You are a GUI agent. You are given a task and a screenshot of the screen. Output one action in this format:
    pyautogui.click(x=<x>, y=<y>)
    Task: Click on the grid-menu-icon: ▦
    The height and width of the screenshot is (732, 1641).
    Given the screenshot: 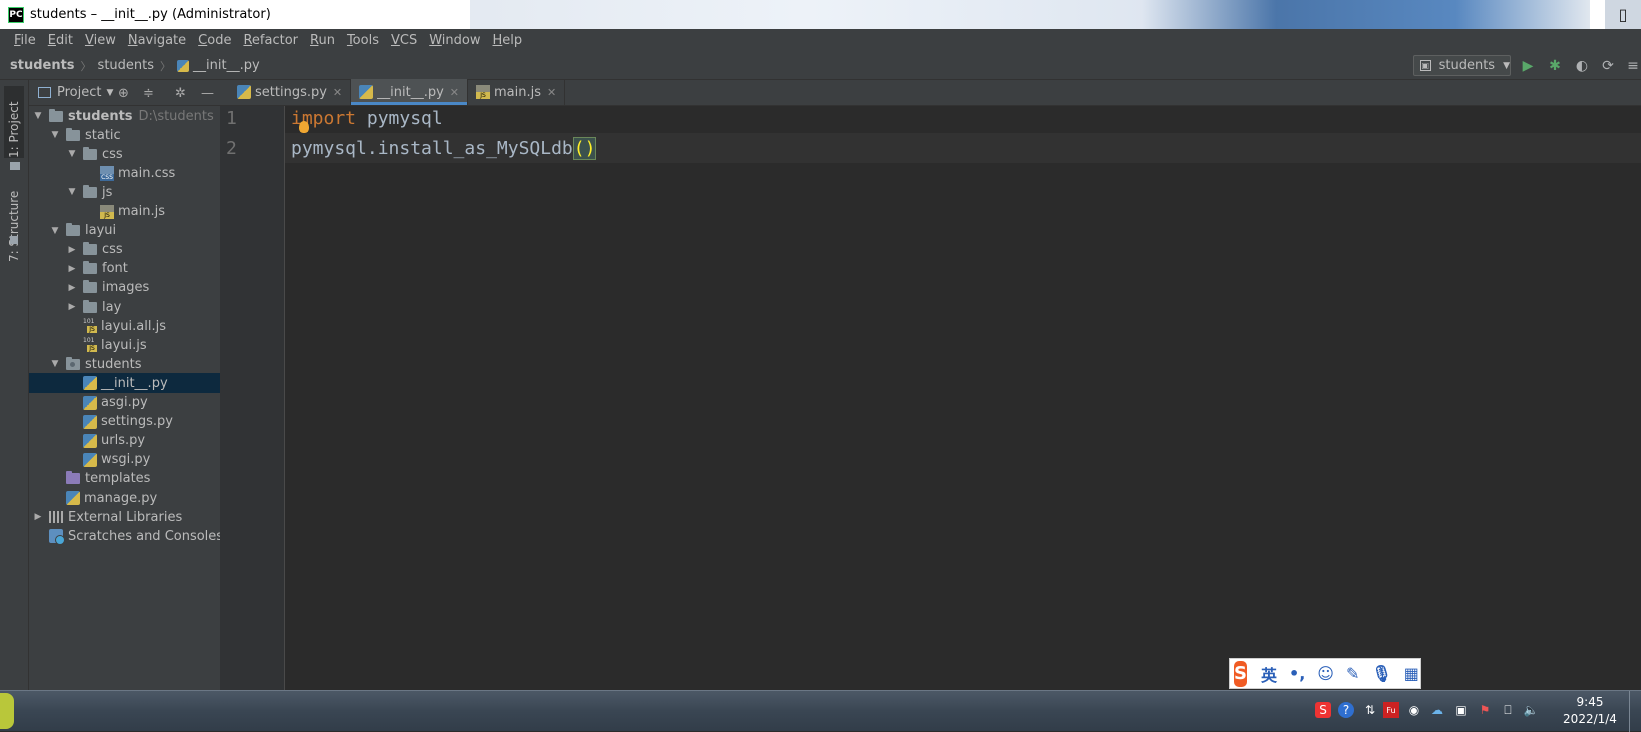 What is the action you would take?
    pyautogui.click(x=1411, y=673)
    